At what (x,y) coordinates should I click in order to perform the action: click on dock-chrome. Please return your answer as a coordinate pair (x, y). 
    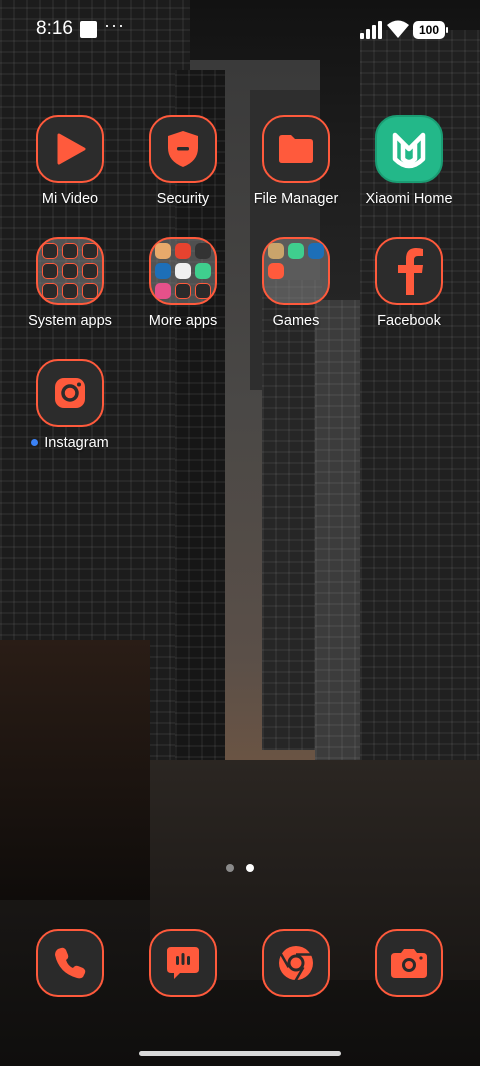
    Looking at the image, I should click on (296, 963).